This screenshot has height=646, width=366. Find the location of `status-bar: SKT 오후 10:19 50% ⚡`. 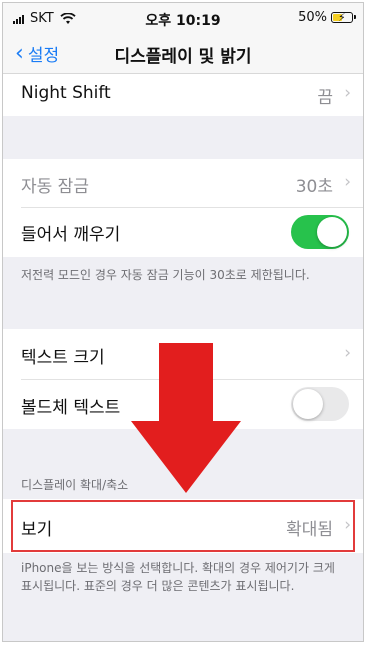

status-bar: SKT 오후 10:19 50% ⚡ is located at coordinates (183, 19).